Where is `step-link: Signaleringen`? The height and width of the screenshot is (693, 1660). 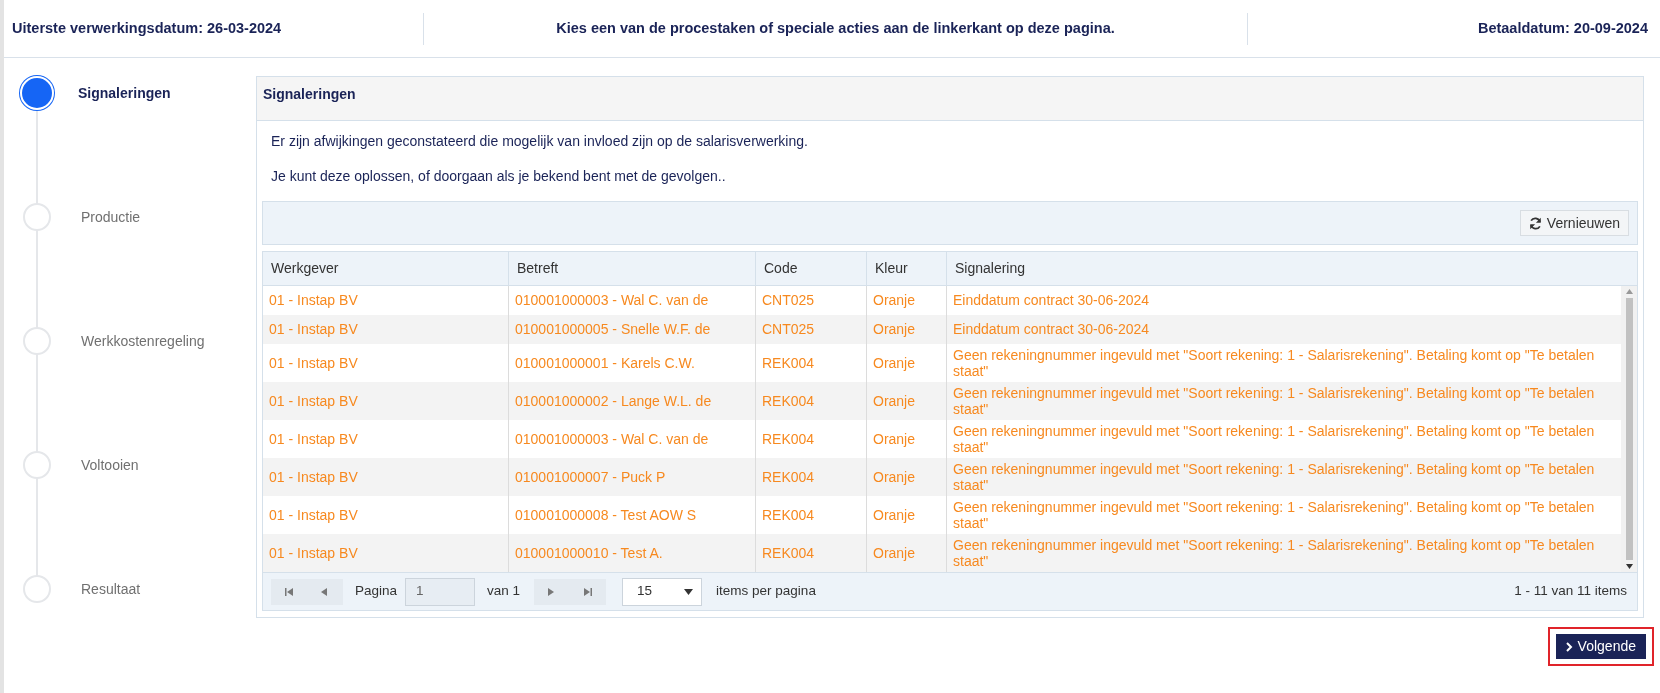 step-link: Signaleringen is located at coordinates (124, 93).